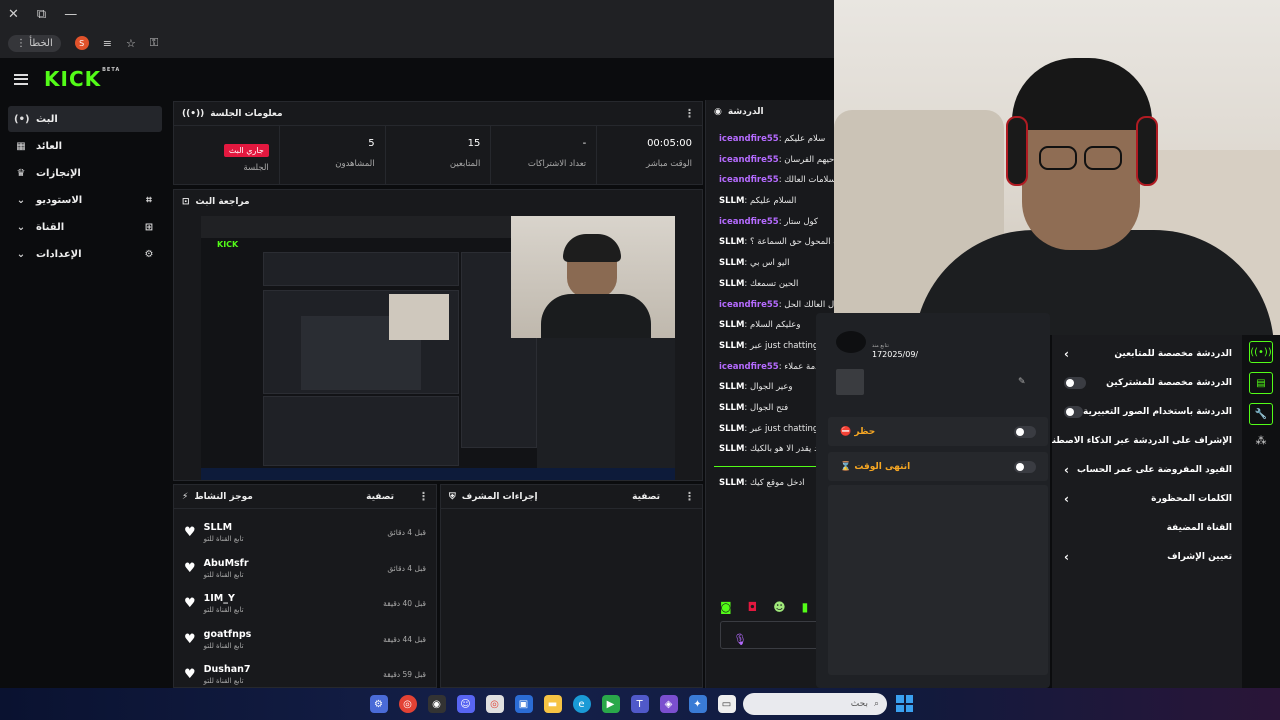 The height and width of the screenshot is (720, 1280). I want to click on pin-icon: ✎, so click(1022, 382).